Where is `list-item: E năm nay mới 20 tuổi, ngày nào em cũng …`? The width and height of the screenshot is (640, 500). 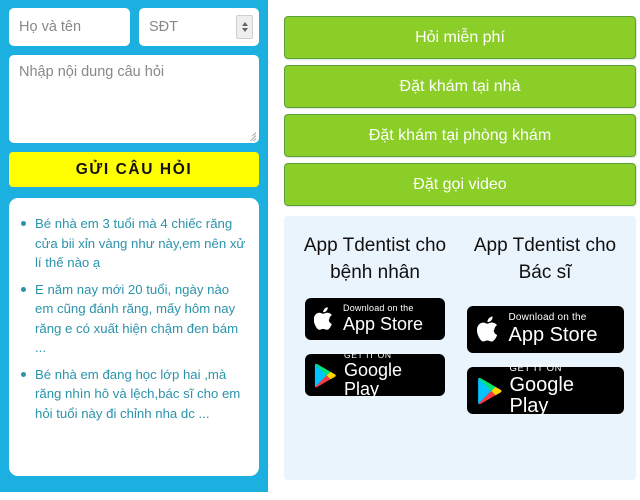 list-item: E năm nay mới 20 tuổi, ngày nào em cũng … is located at coordinates (131, 319).